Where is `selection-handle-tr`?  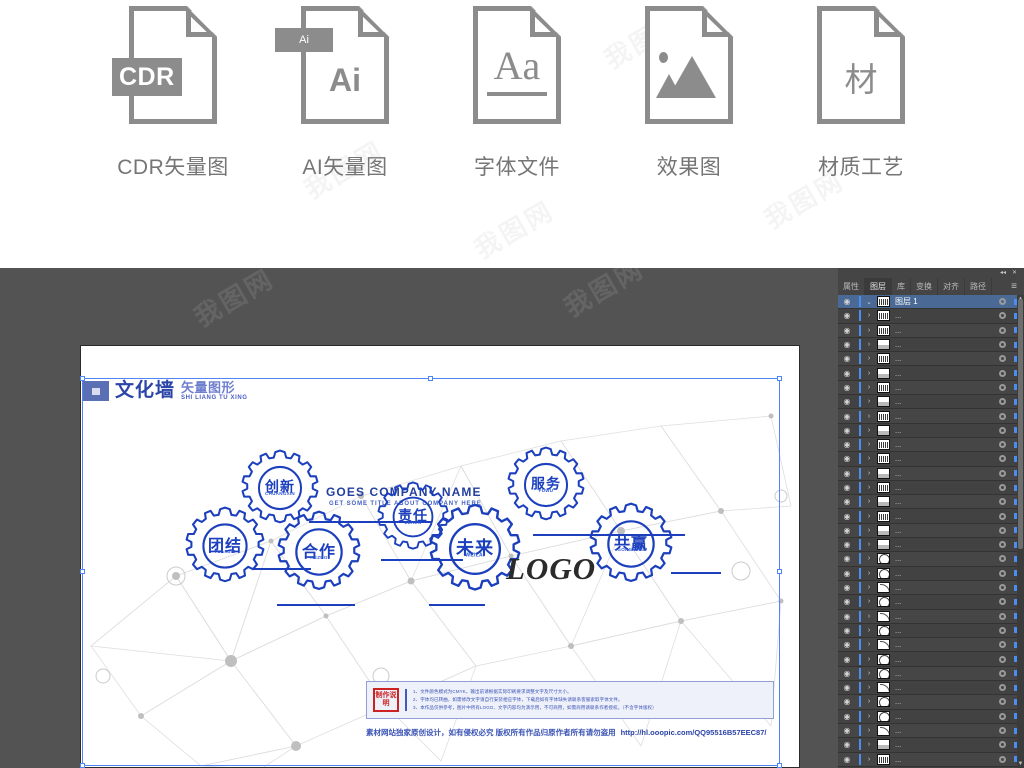 selection-handle-tr is located at coordinates (779, 378).